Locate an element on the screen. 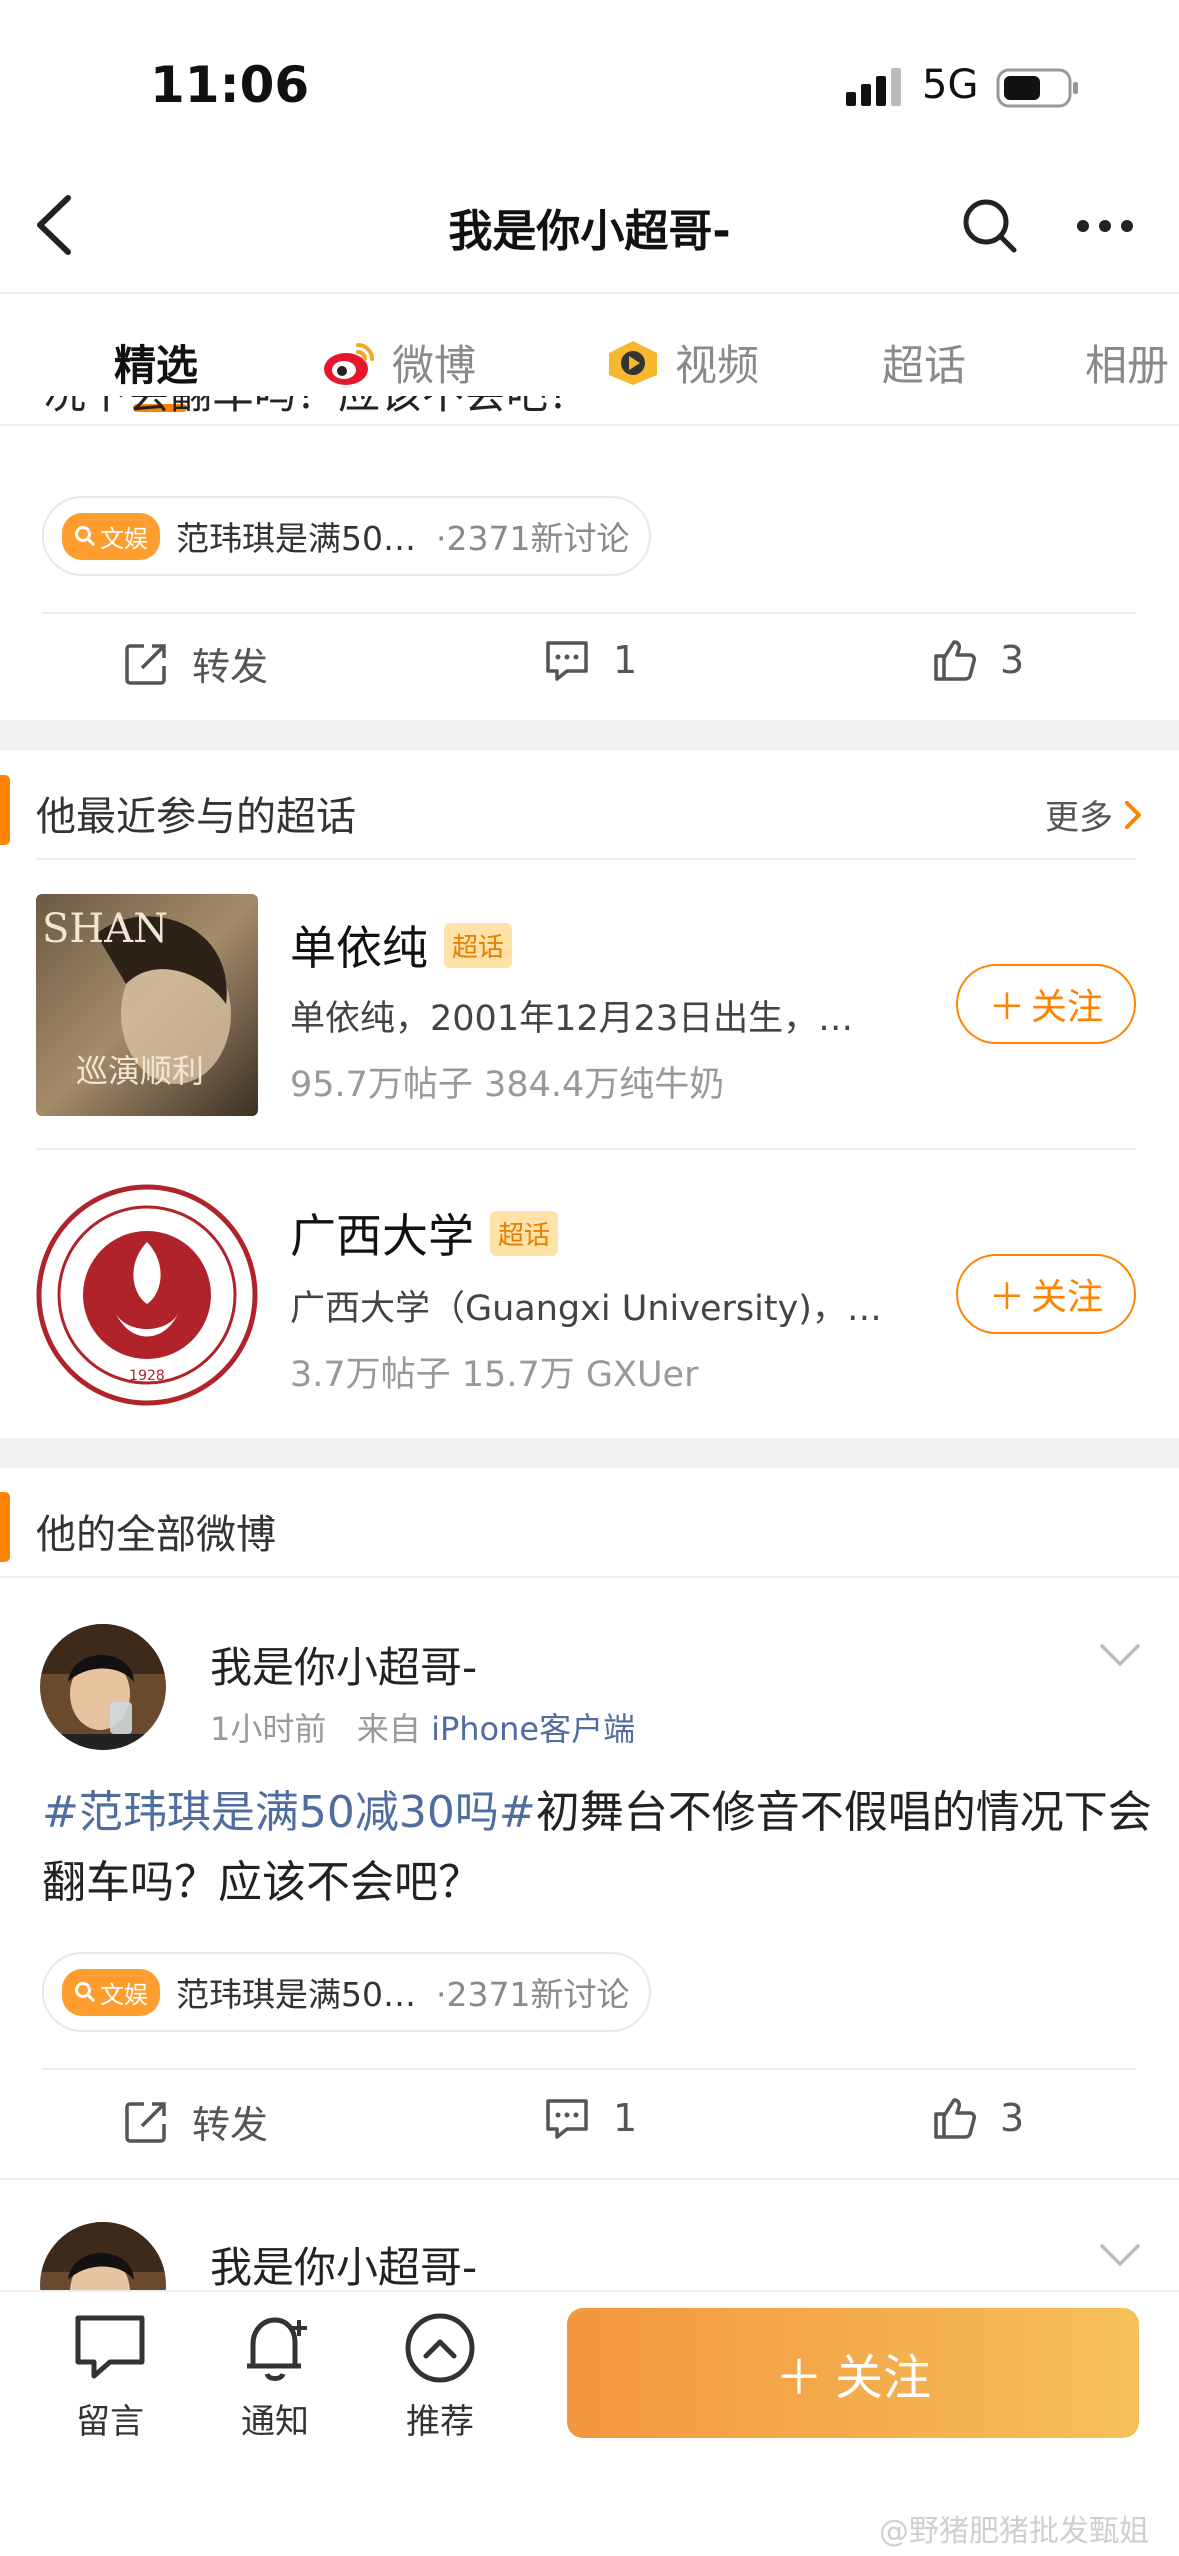 The height and width of the screenshot is (2556, 1179). svg-text: SHAN is located at coordinates (105, 929).